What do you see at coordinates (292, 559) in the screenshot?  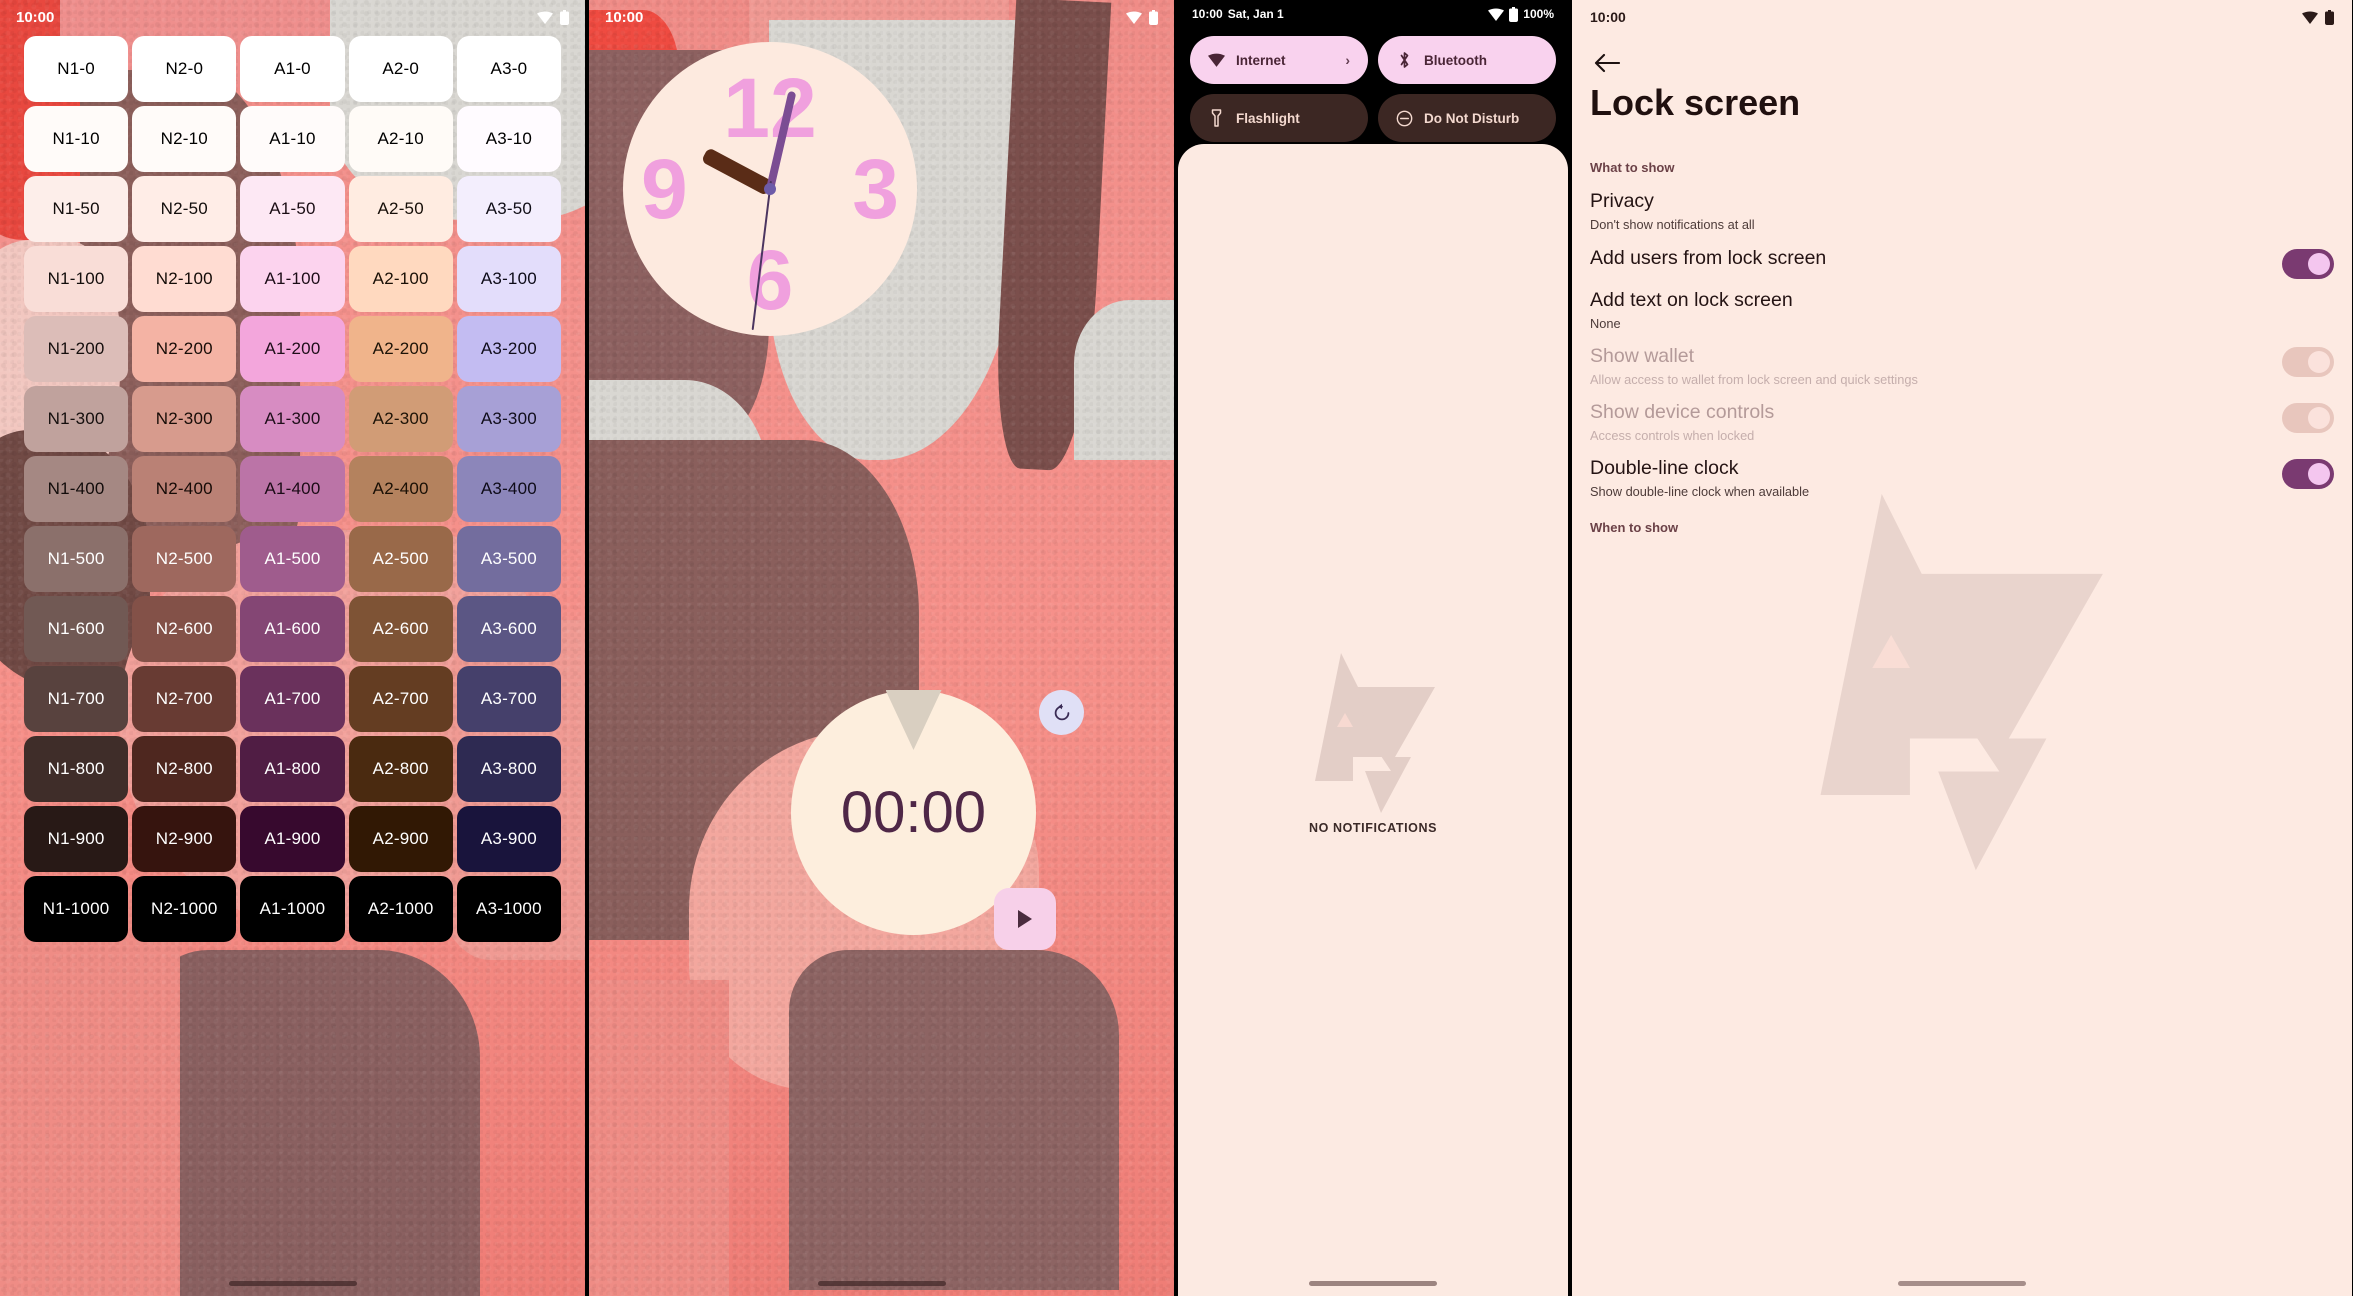 I see `color-swatch-a1-500: A1-500` at bounding box center [292, 559].